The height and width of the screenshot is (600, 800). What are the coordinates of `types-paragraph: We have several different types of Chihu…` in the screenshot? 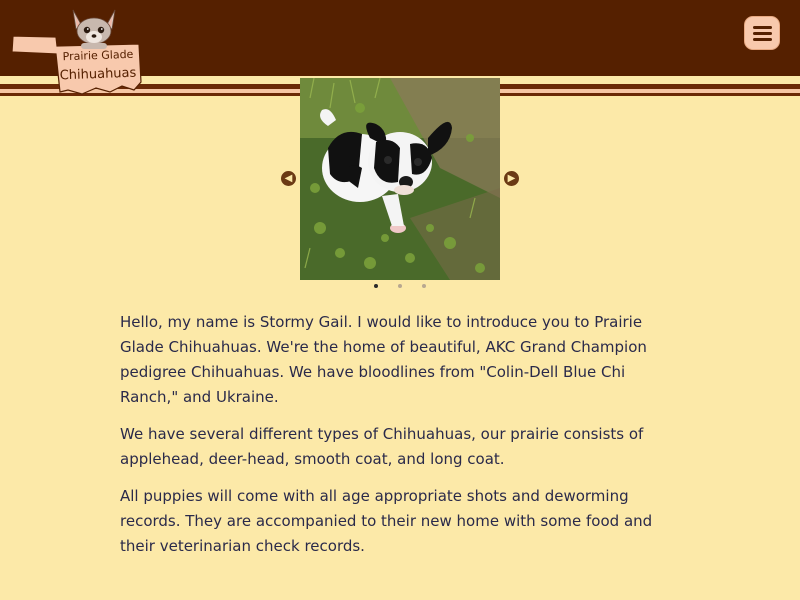 It's located at (382, 446).